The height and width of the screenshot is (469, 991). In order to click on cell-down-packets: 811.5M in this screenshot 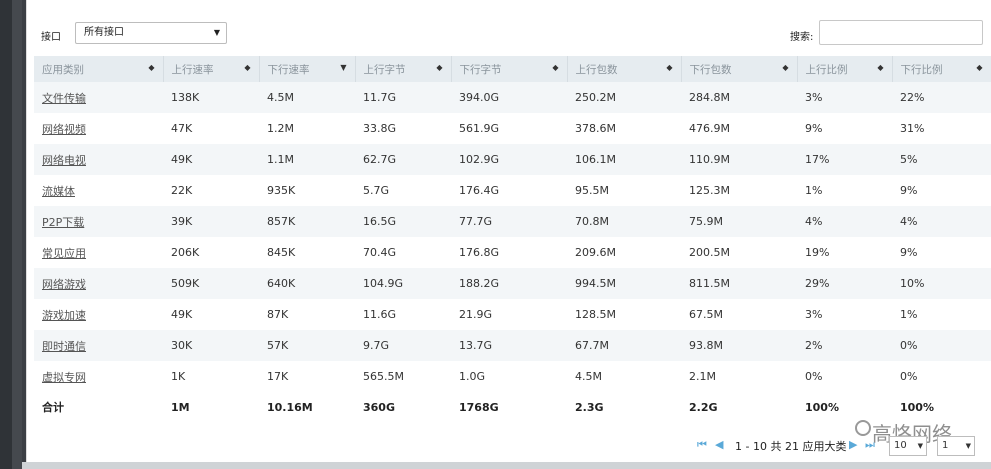, I will do `click(739, 283)`.